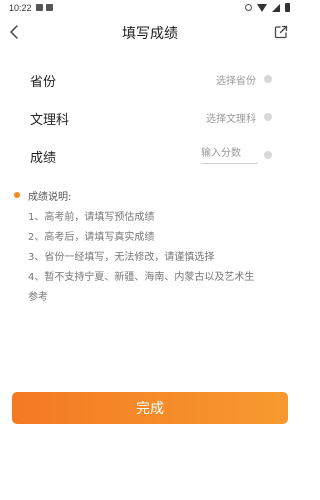  What do you see at coordinates (229, 154) in the screenshot?
I see `score-input` at bounding box center [229, 154].